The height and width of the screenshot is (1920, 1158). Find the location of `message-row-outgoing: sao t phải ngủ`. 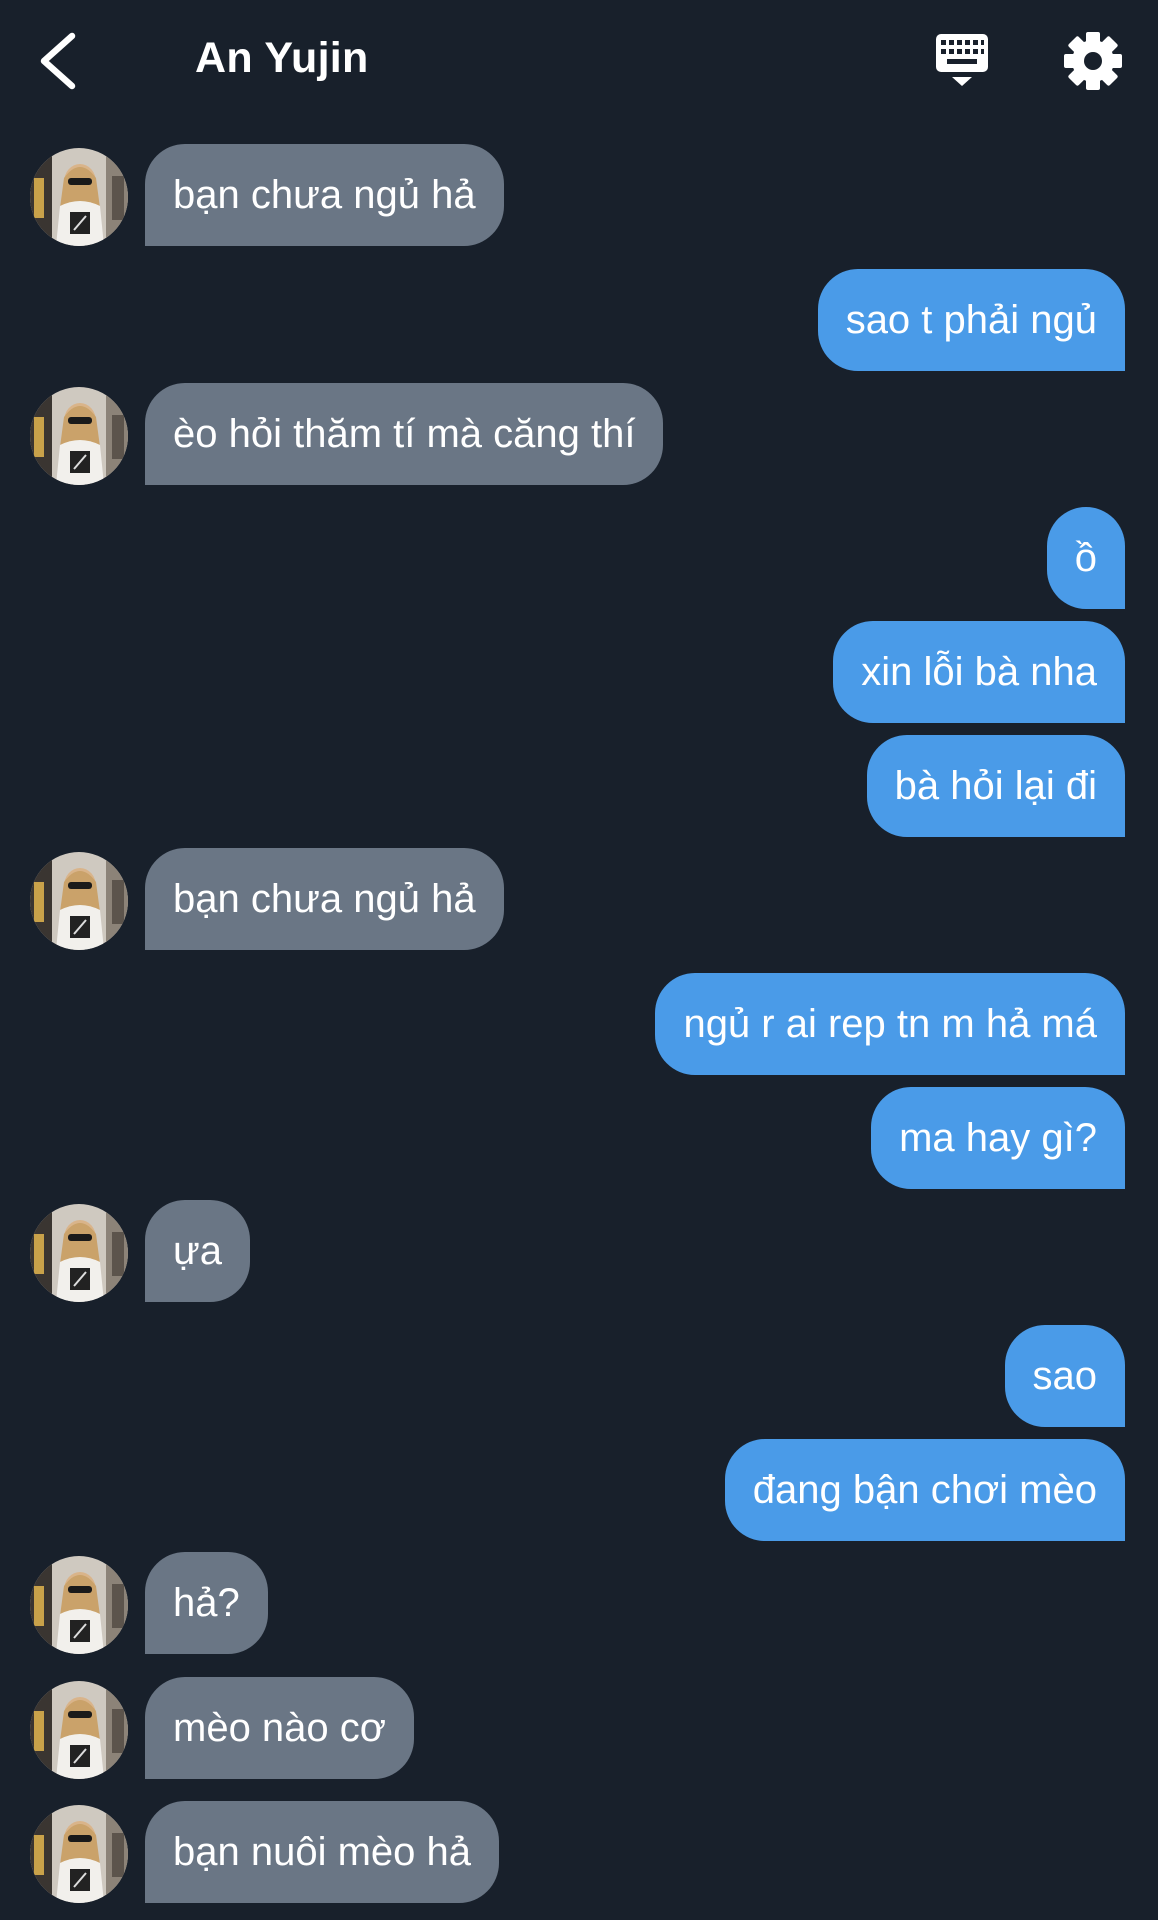

message-row-outgoing: sao t phải ngủ is located at coordinates (579, 320).